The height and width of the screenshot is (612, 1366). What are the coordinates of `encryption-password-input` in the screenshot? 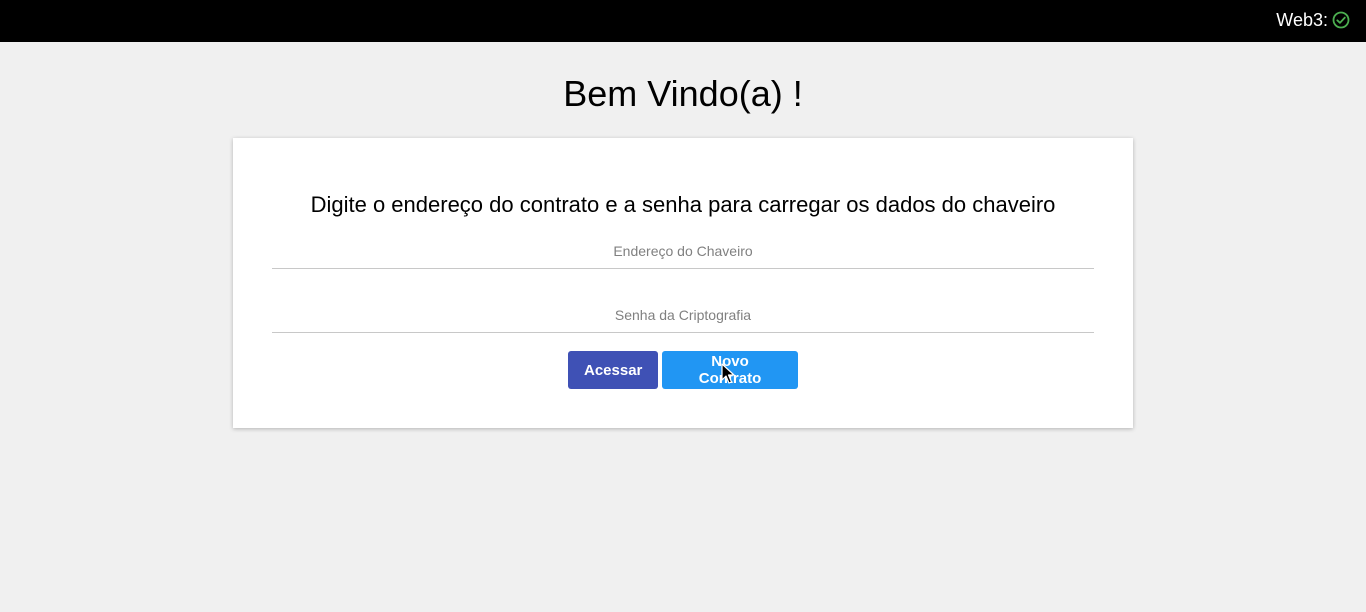 It's located at (683, 315).